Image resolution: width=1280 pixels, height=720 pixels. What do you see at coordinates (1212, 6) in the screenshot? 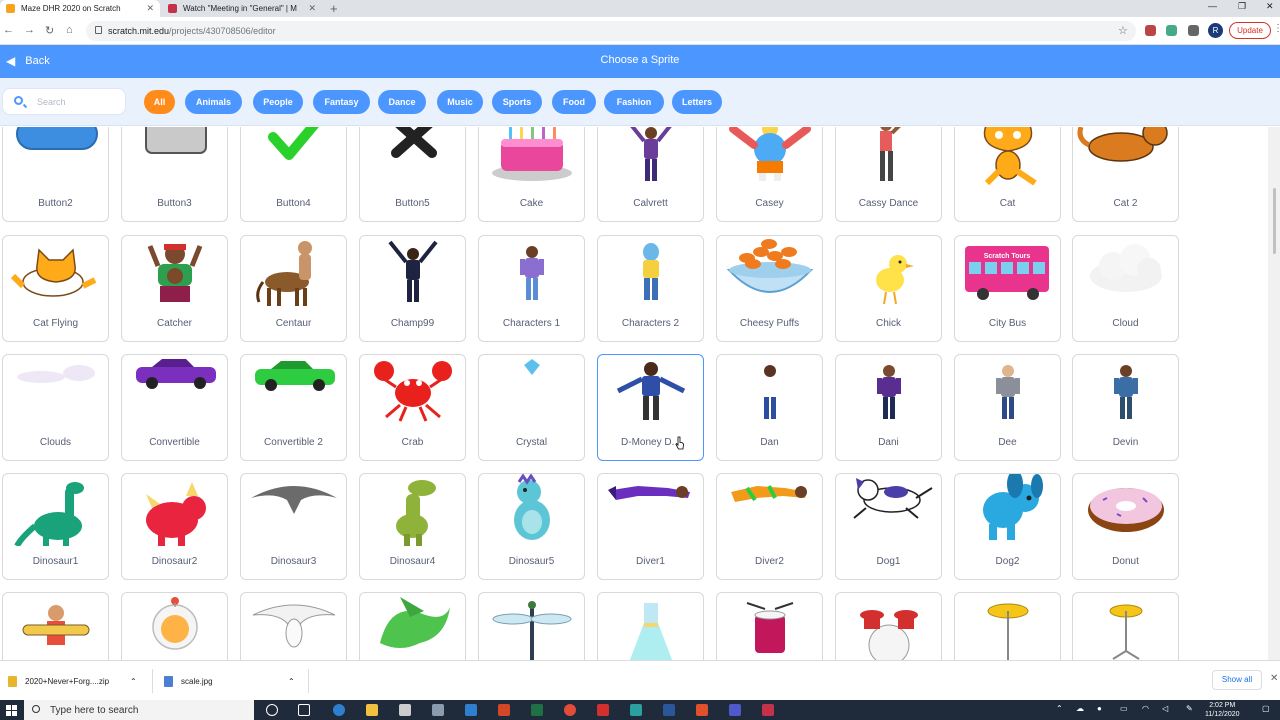
I see `minimize-icon: —` at bounding box center [1212, 6].